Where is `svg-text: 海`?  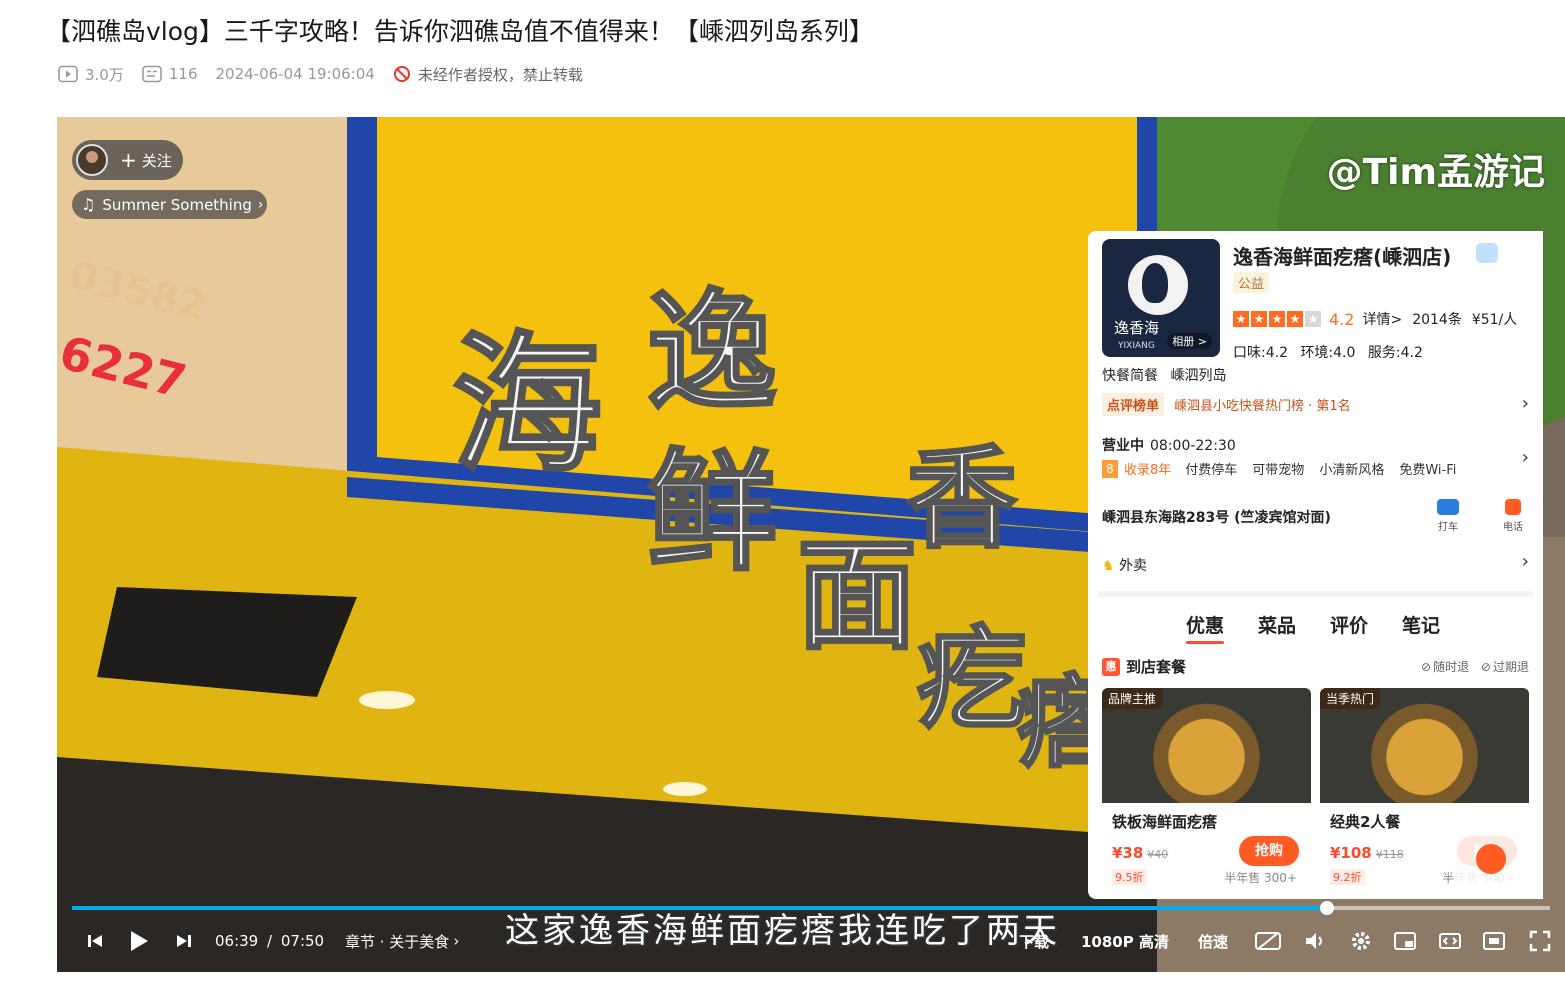
svg-text: 海 is located at coordinates (527, 405).